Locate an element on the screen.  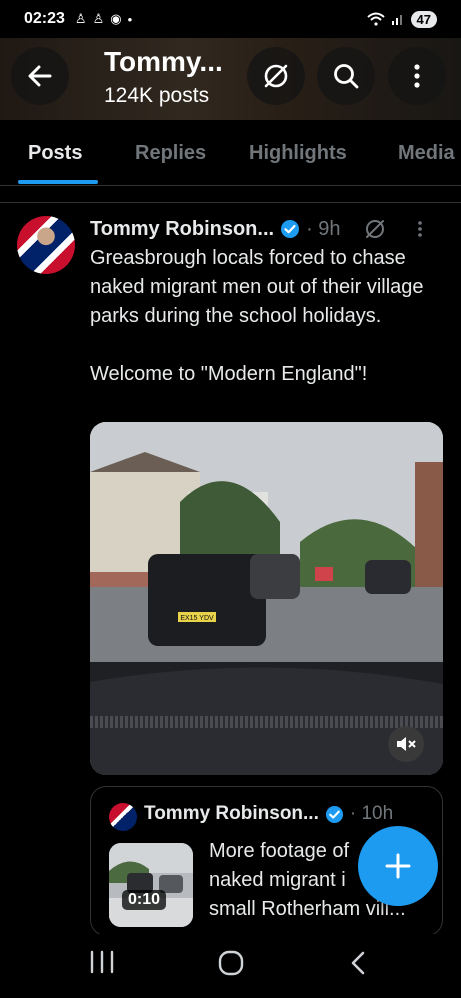
tab-media: Media is located at coordinates (426, 153).